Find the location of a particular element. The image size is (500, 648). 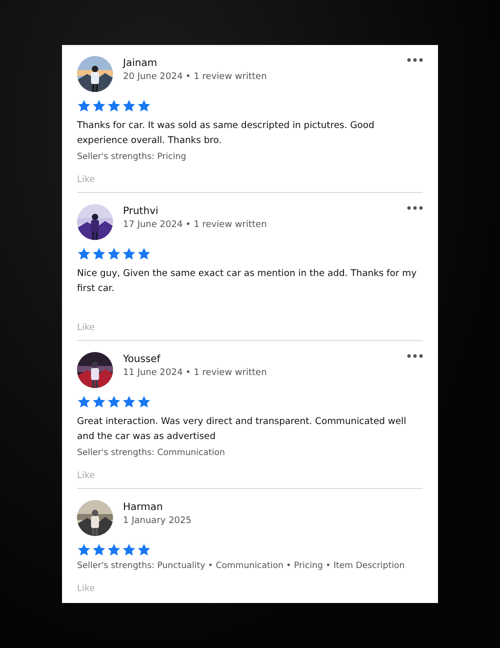

seller-strengths: Seller's strengths: Pricing is located at coordinates (132, 157).